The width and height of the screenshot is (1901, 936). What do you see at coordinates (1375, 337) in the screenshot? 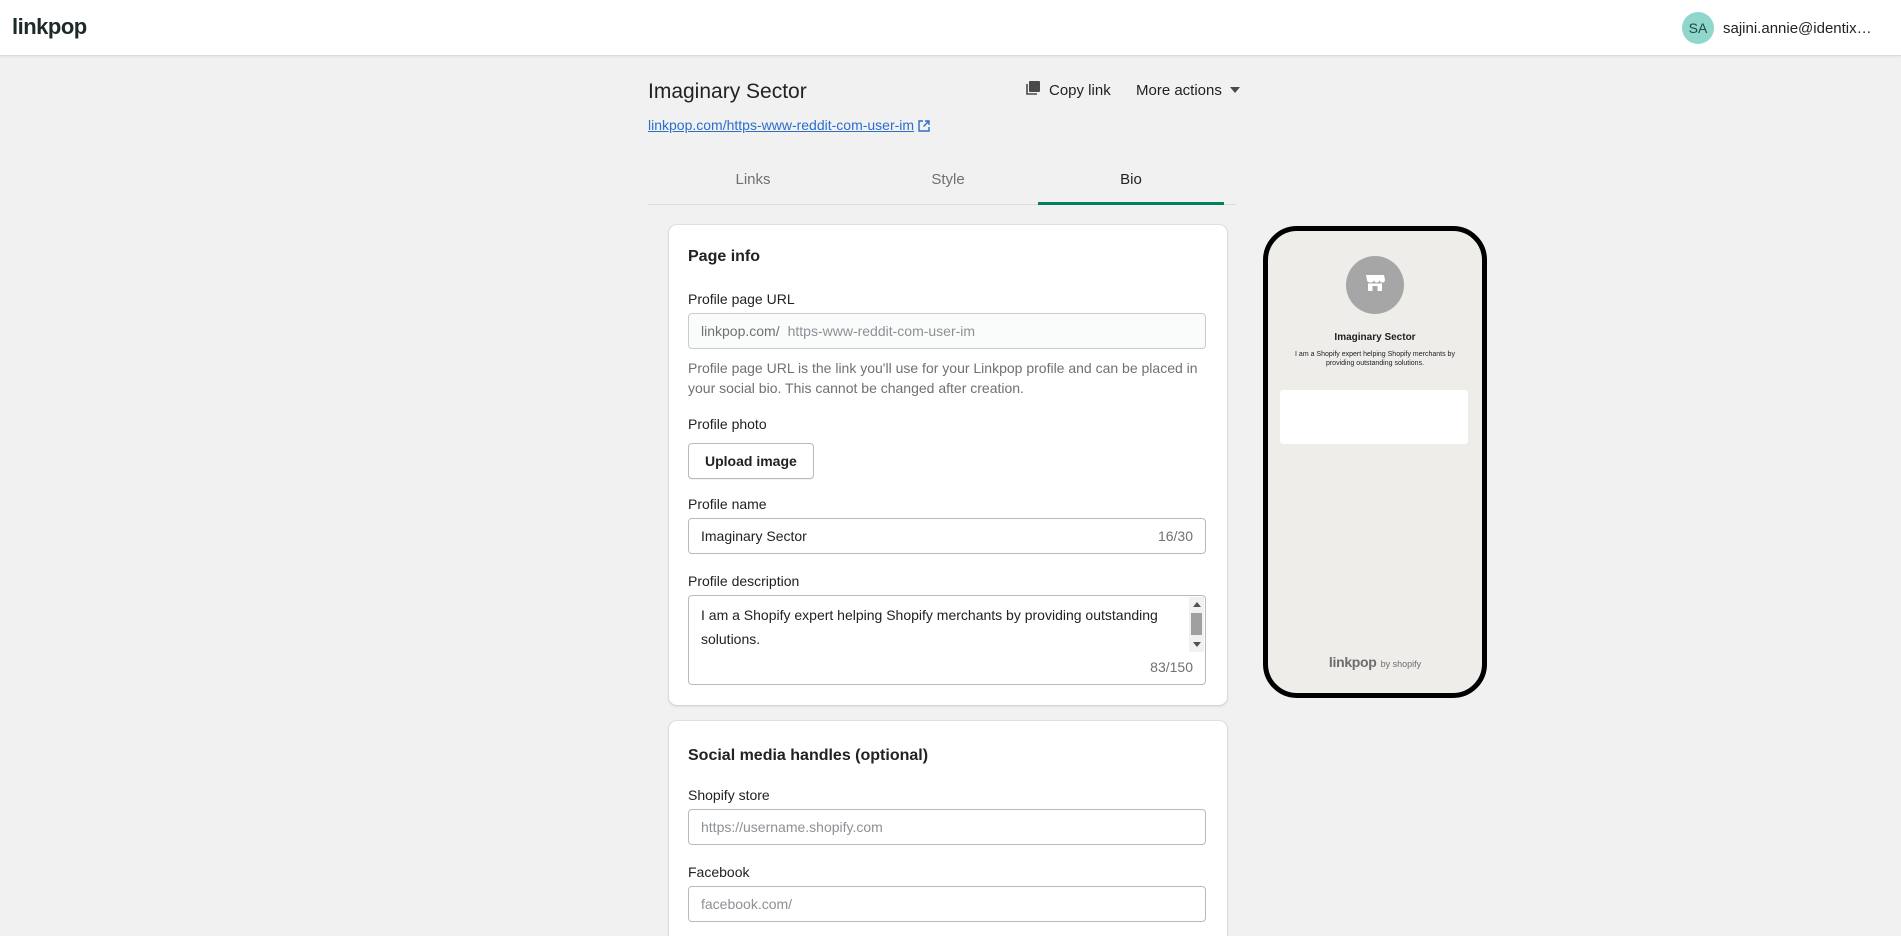
I see `preview-name: Imaginary Sector` at bounding box center [1375, 337].